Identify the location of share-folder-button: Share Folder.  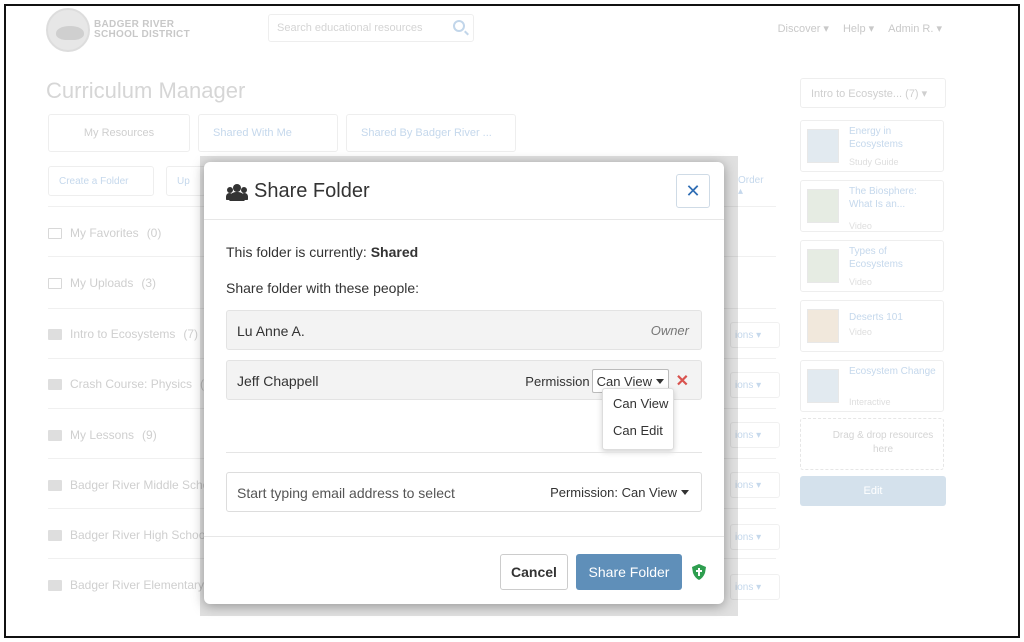
(629, 572).